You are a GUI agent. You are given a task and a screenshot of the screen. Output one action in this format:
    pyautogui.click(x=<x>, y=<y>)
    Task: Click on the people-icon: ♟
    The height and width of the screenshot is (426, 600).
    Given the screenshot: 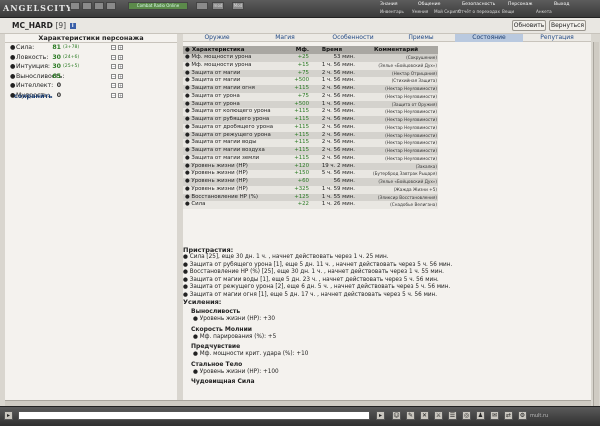 What is the action you would take?
    pyautogui.click(x=480, y=415)
    